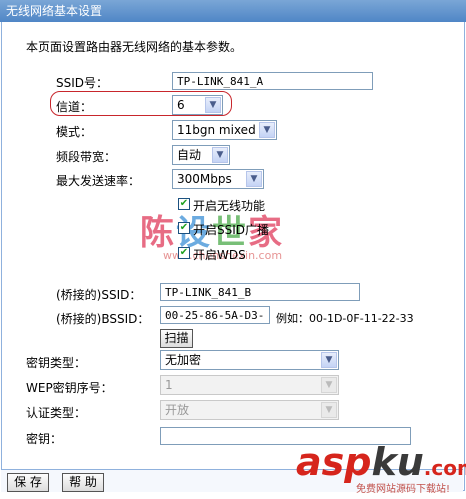 The image size is (466, 499). I want to click on auth-type-value: 开放, so click(177, 410).